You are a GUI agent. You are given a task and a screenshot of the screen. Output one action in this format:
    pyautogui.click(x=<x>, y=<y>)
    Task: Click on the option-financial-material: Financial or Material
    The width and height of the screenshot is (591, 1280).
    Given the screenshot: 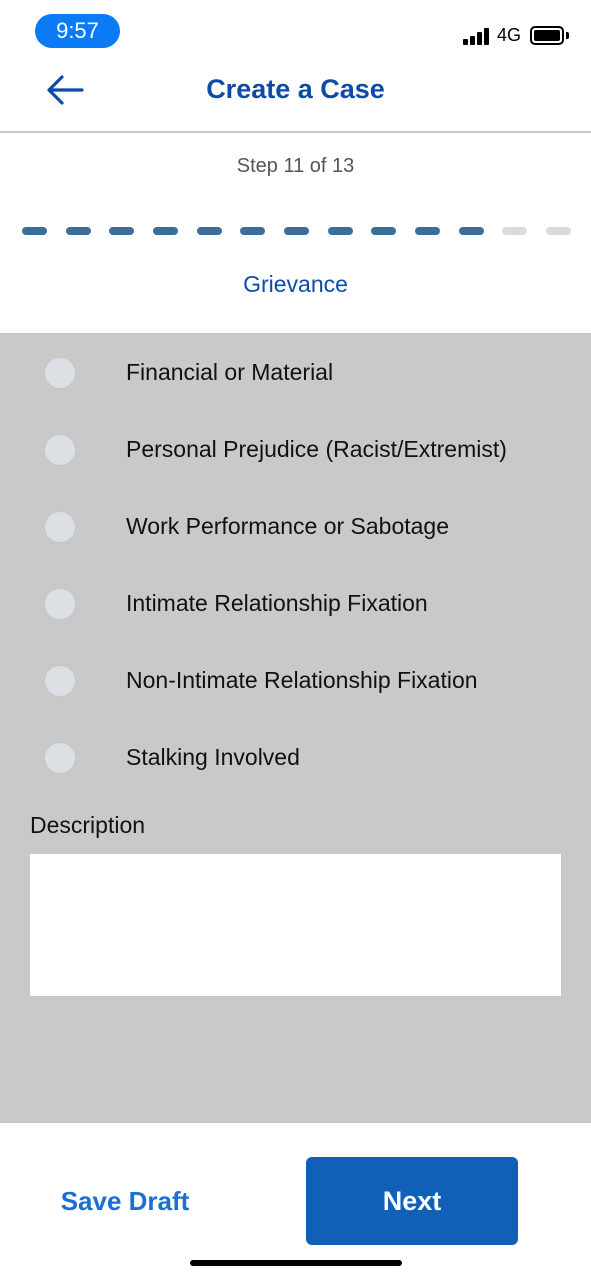 What is the action you would take?
    pyautogui.click(x=295, y=375)
    